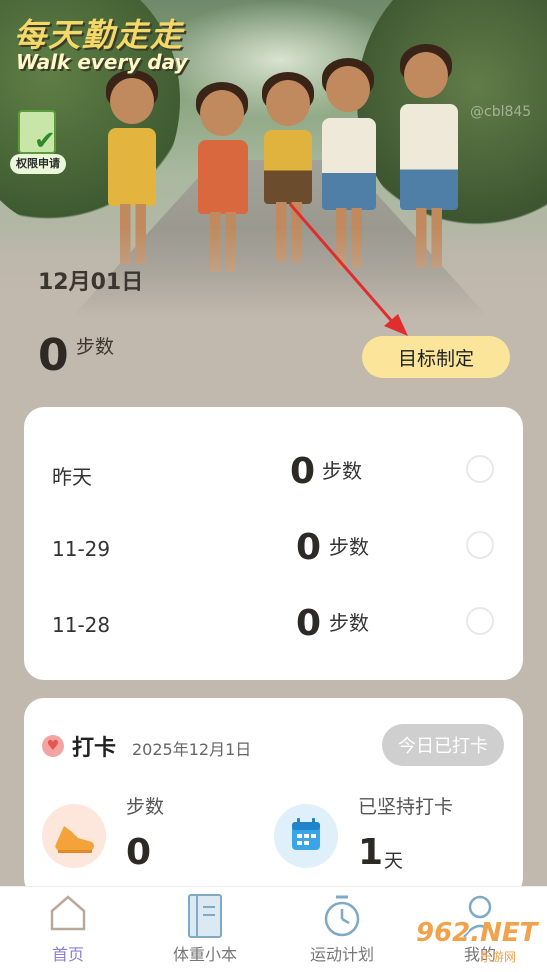  What do you see at coordinates (342, 916) in the screenshot?
I see `stopwatch-icon` at bounding box center [342, 916].